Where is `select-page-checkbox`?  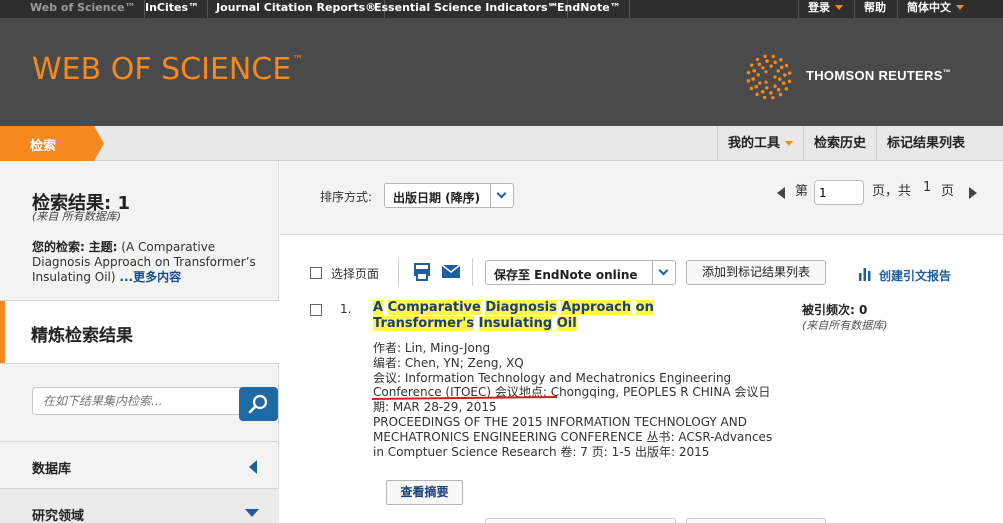 select-page-checkbox is located at coordinates (316, 273).